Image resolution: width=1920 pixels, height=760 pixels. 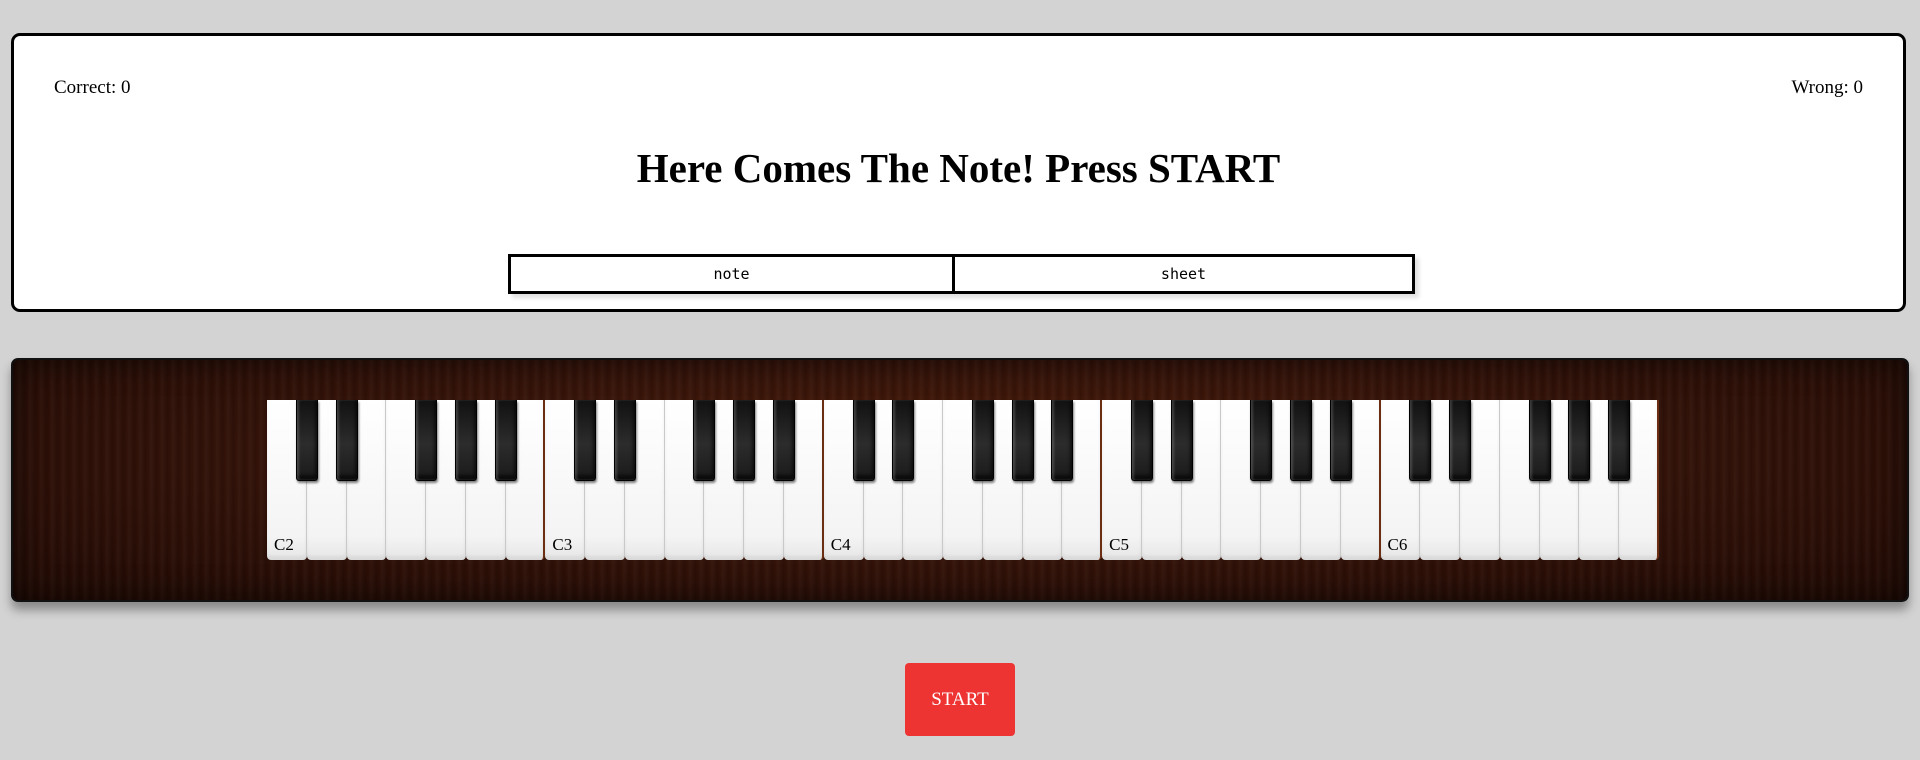 What do you see at coordinates (982, 440) in the screenshot?
I see `black-key-f-sharp4` at bounding box center [982, 440].